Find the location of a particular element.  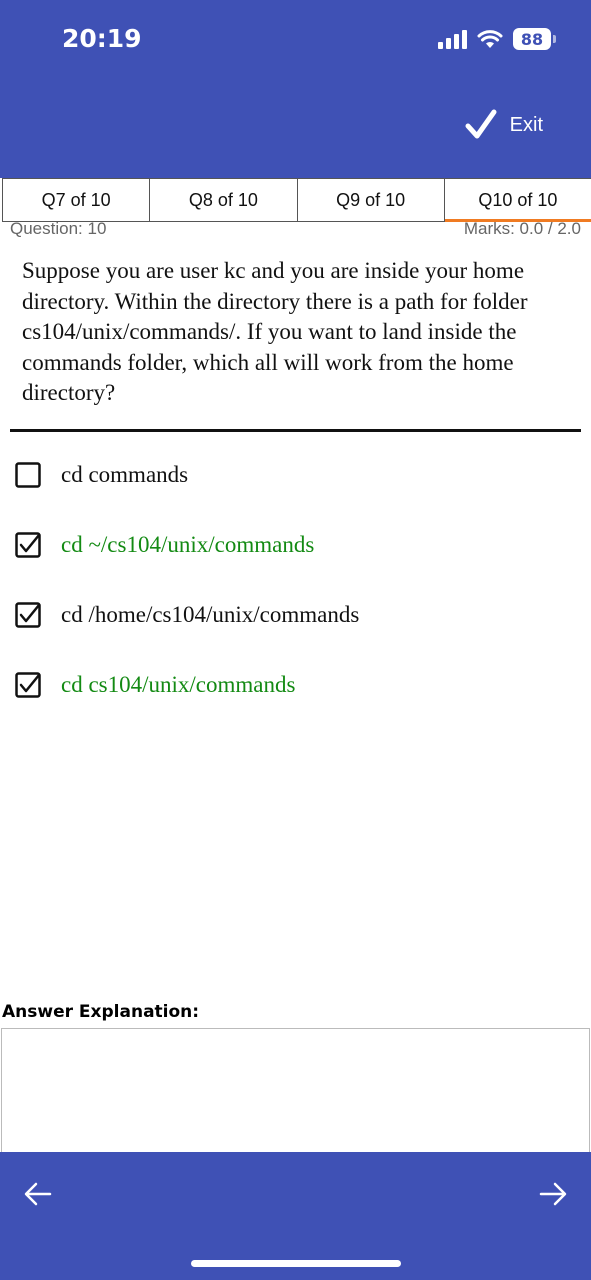

checkbox-unchecked-icon is located at coordinates (28, 475).